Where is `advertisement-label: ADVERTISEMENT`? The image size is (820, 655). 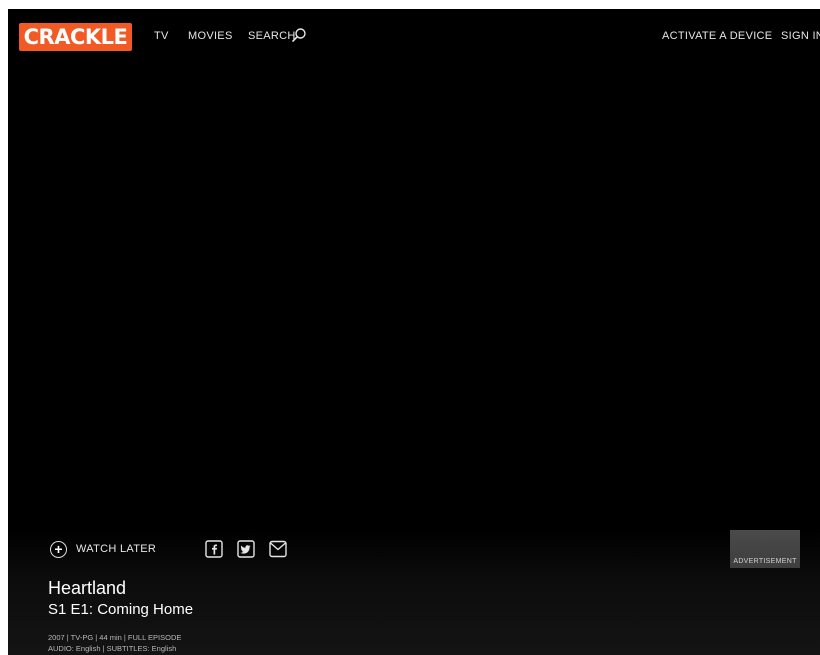
advertisement-label: ADVERTISEMENT is located at coordinates (765, 561).